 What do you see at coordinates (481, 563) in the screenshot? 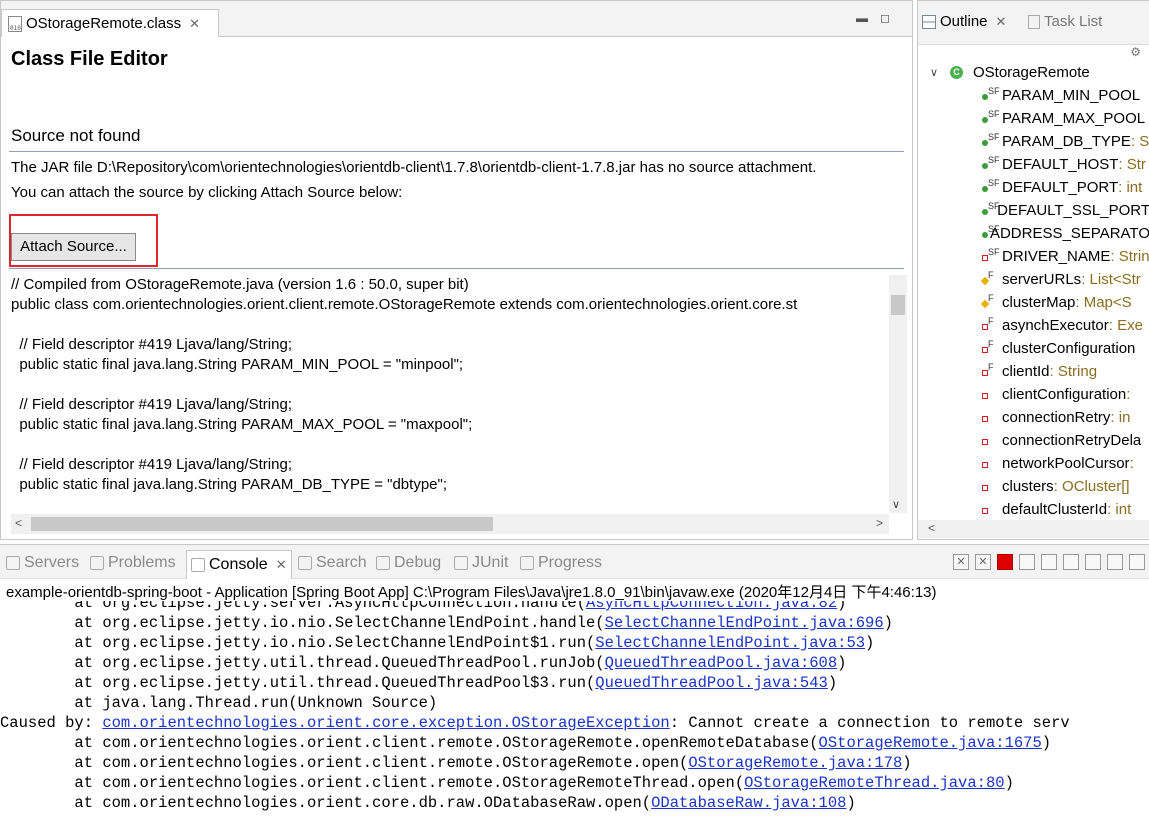
I see `tab-junit: JUnit` at bounding box center [481, 563].